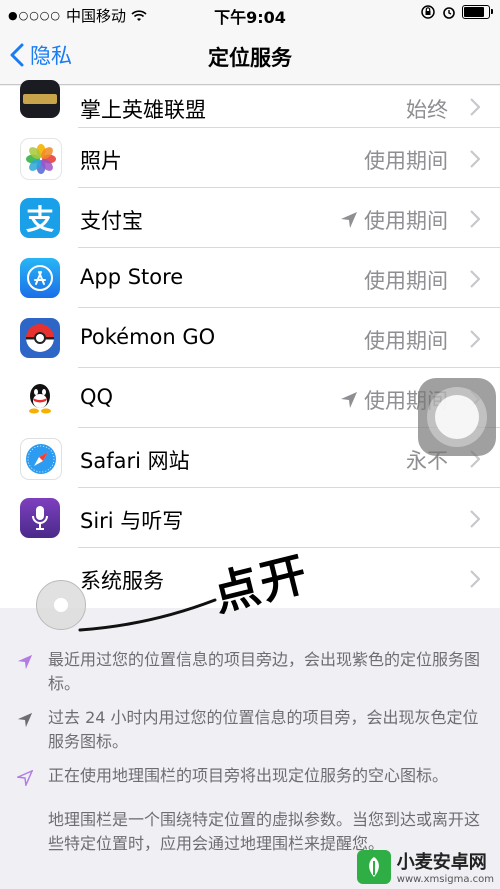 This screenshot has height=889, width=500. What do you see at coordinates (250, 158) in the screenshot?
I see `list-item-photos: 照片 使用期间` at bounding box center [250, 158].